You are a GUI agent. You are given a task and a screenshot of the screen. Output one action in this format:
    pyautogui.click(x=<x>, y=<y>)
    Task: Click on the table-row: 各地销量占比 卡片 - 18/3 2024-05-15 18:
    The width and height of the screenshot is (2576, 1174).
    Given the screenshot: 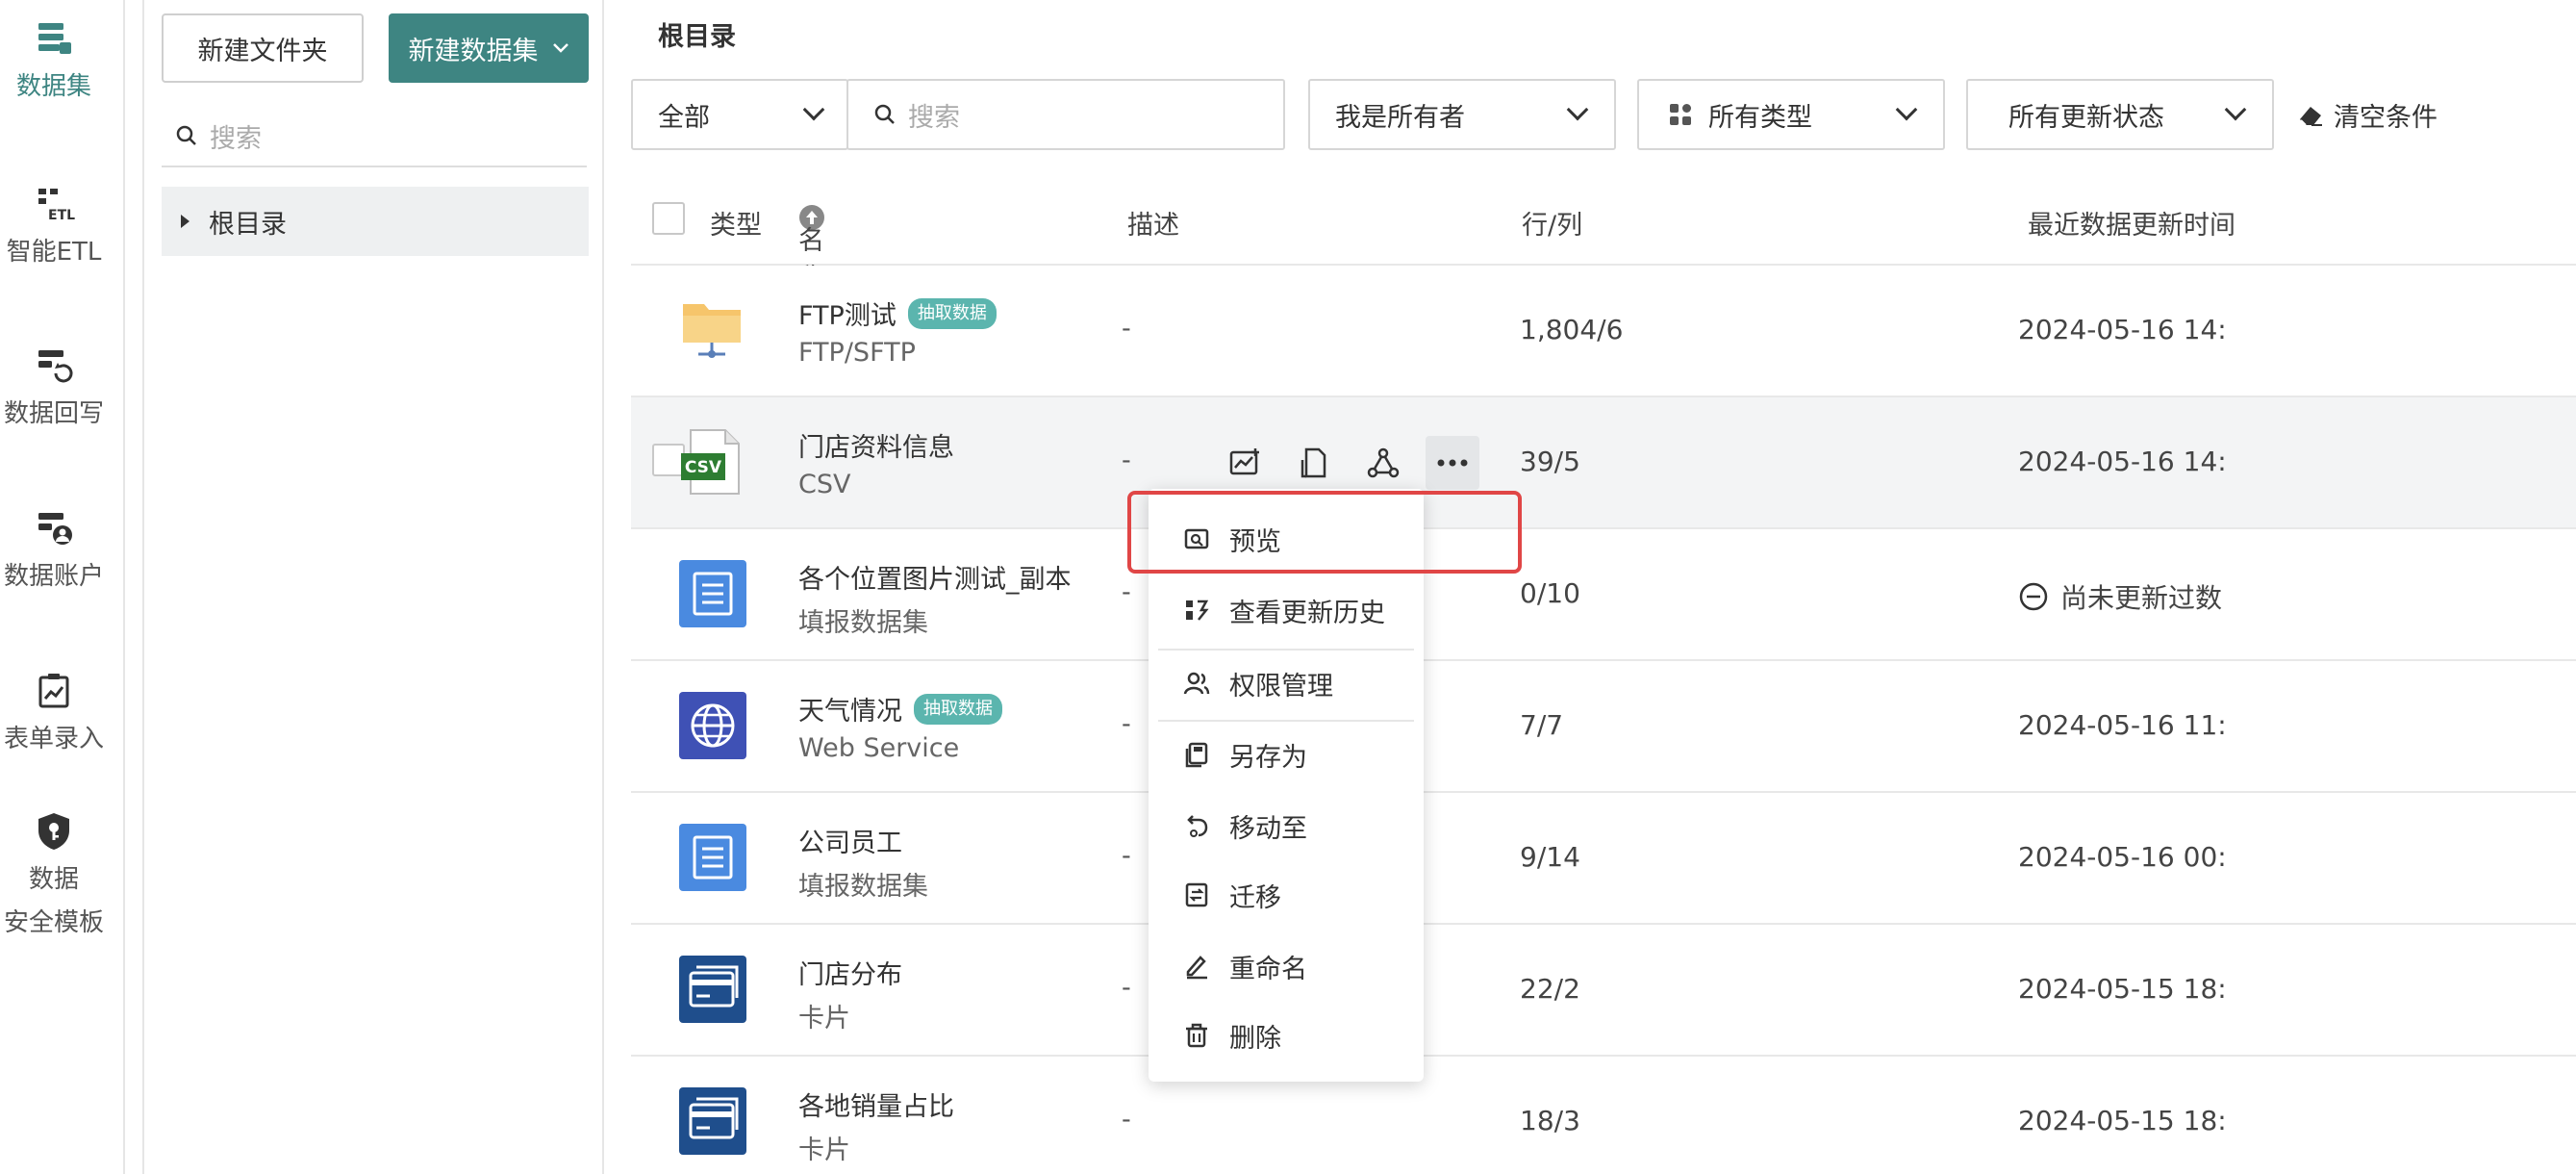 What is the action you would take?
    pyautogui.click(x=1603, y=1115)
    